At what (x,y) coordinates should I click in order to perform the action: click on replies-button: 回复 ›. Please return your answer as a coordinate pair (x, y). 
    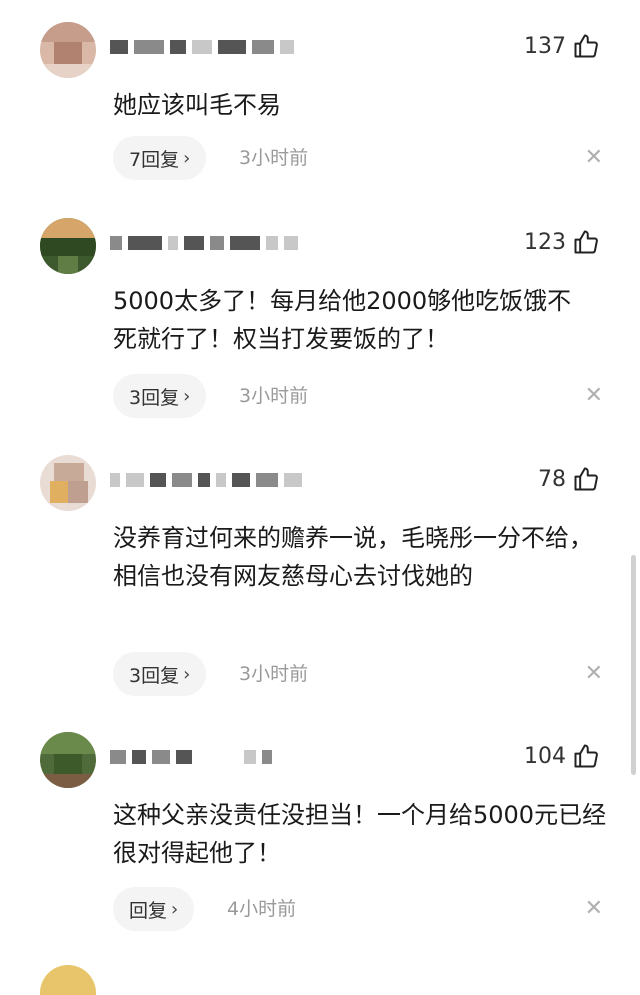
    Looking at the image, I should click on (154, 909).